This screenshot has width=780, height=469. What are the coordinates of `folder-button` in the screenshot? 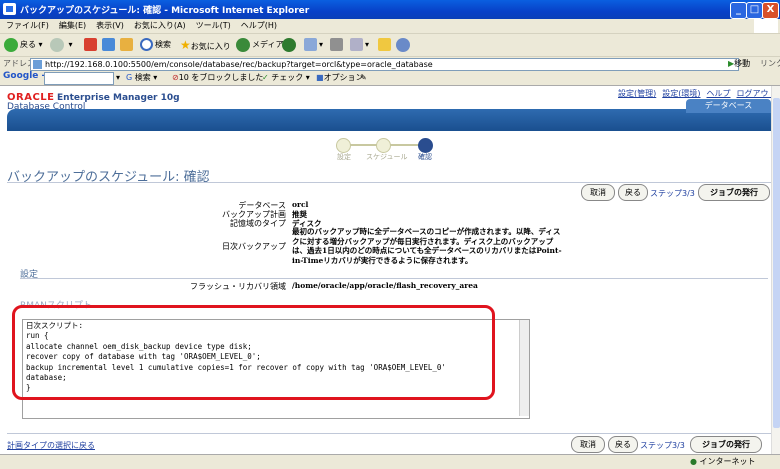 It's located at (385, 45).